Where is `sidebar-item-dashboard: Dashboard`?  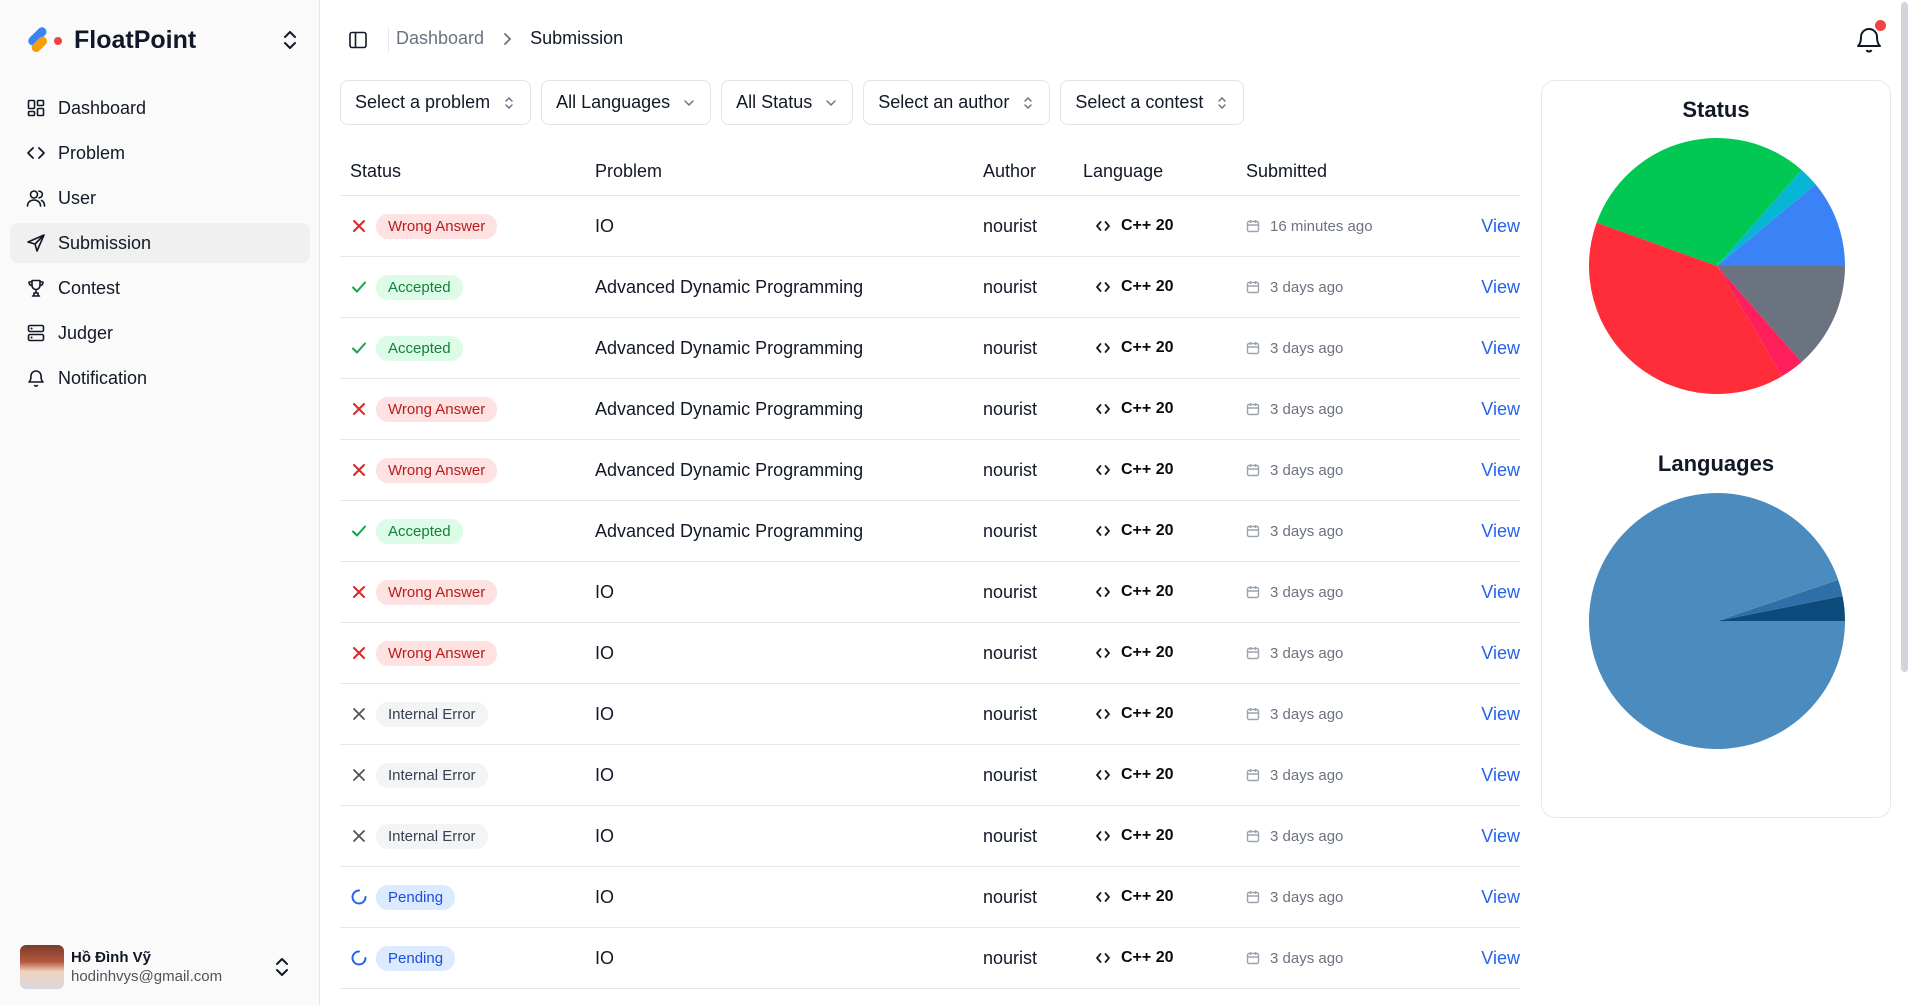 sidebar-item-dashboard: Dashboard is located at coordinates (160, 108).